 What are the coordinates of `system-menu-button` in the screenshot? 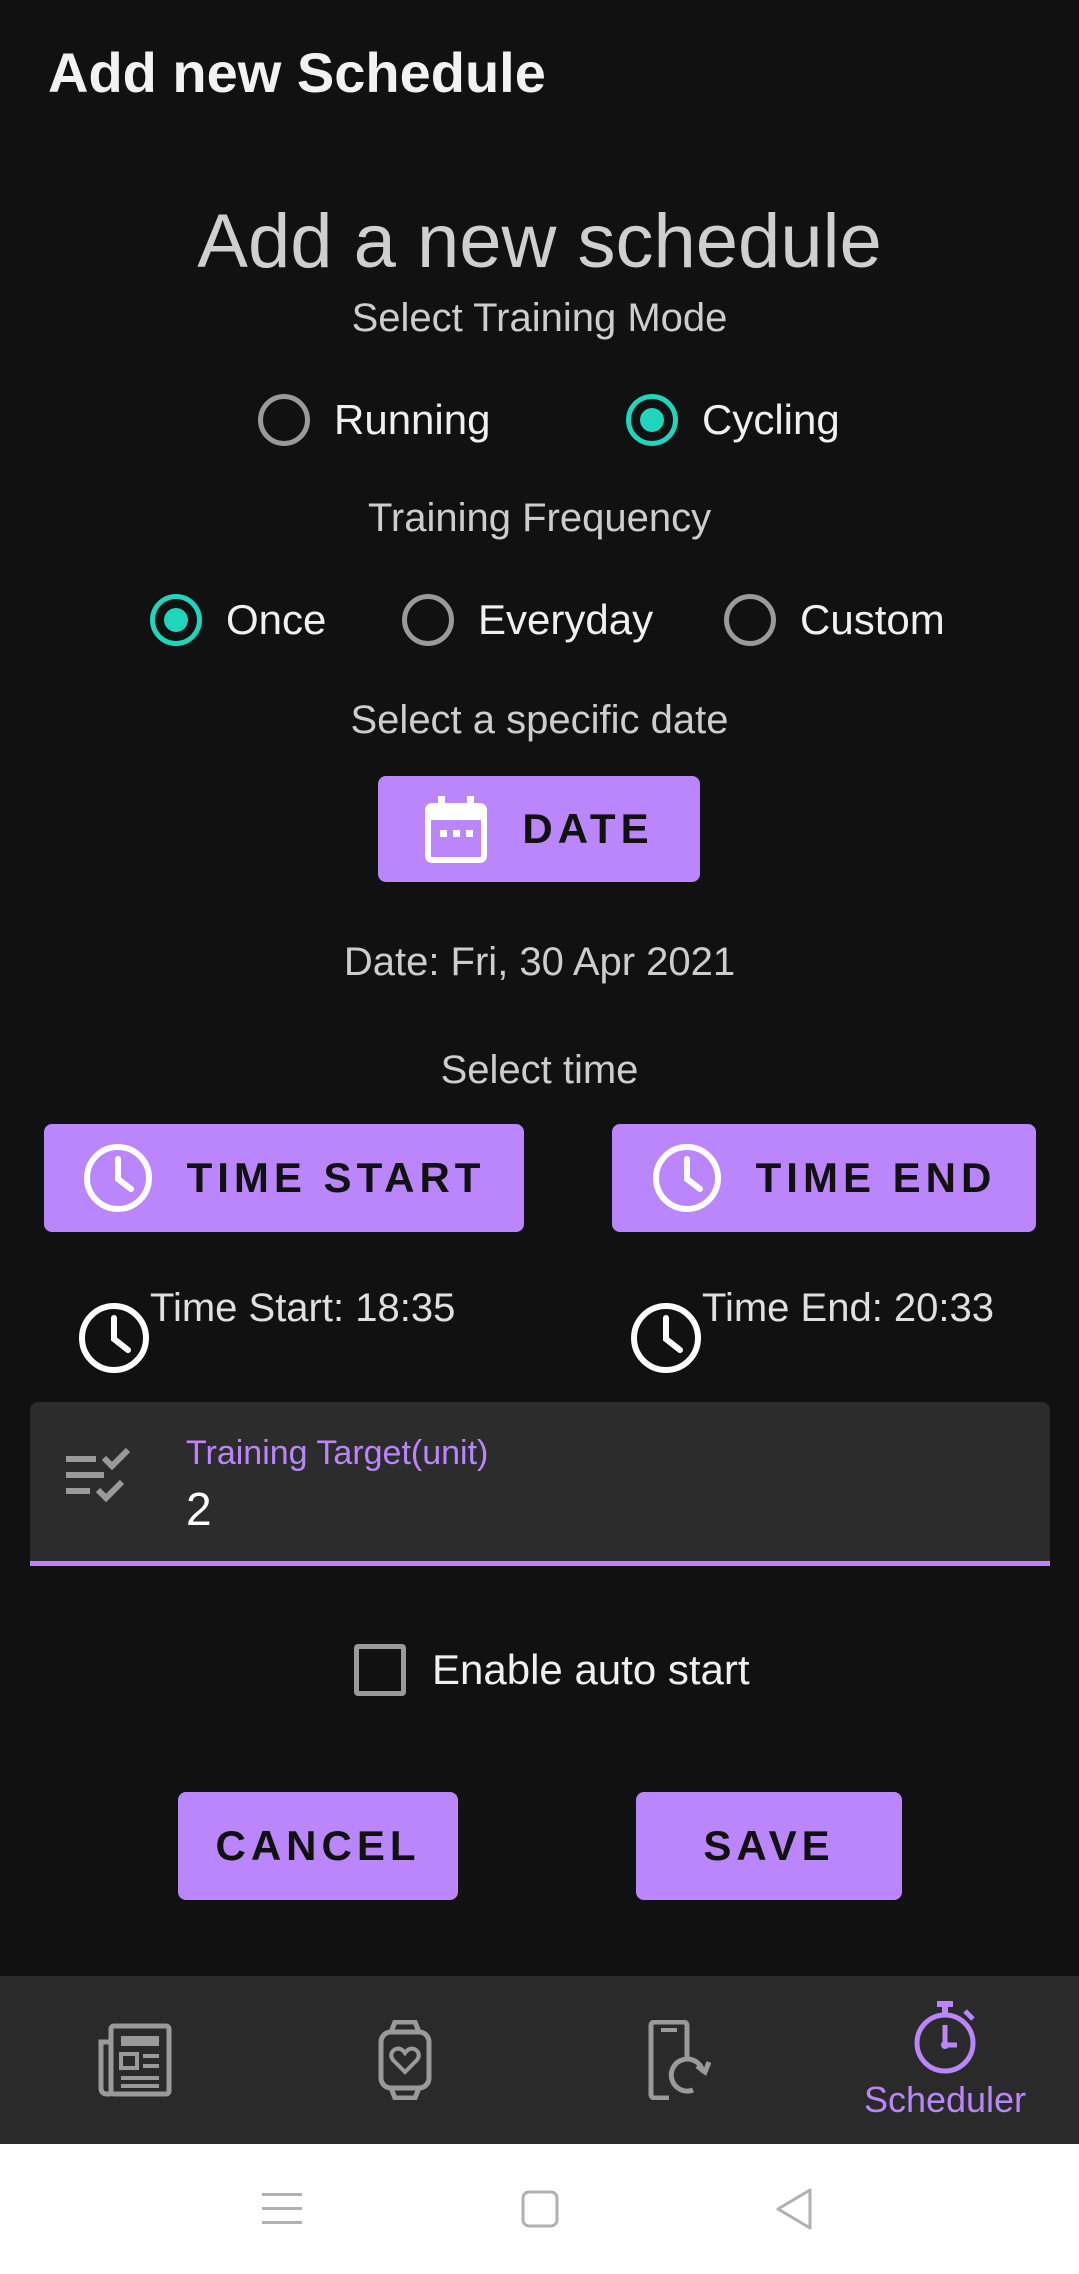 It's located at (282, 2209).